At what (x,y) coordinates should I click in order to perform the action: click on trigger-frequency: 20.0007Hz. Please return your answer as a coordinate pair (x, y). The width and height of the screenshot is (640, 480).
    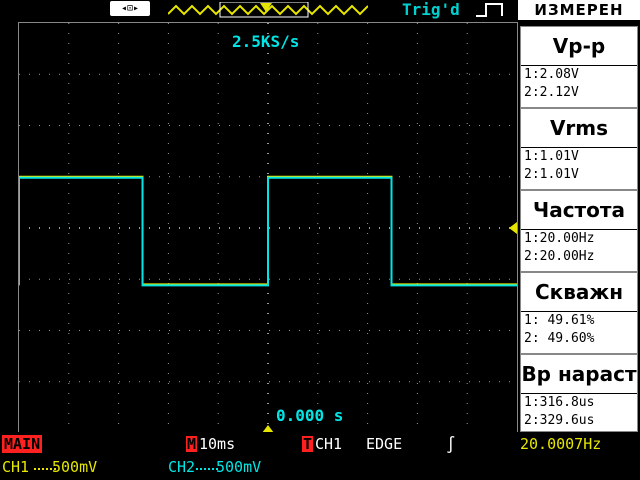
    Looking at the image, I should click on (561, 444).